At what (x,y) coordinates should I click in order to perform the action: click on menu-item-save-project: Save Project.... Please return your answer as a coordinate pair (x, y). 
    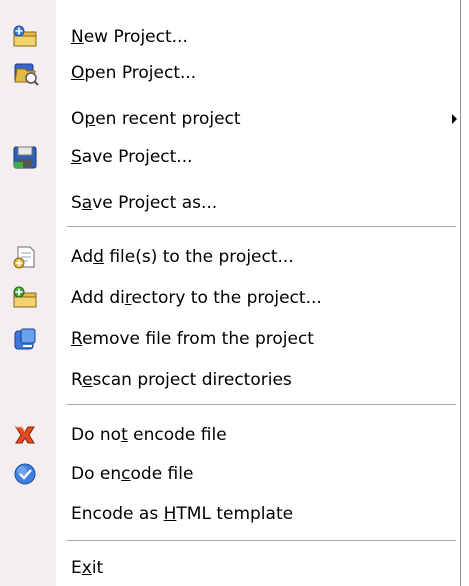
    Looking at the image, I should click on (230, 157).